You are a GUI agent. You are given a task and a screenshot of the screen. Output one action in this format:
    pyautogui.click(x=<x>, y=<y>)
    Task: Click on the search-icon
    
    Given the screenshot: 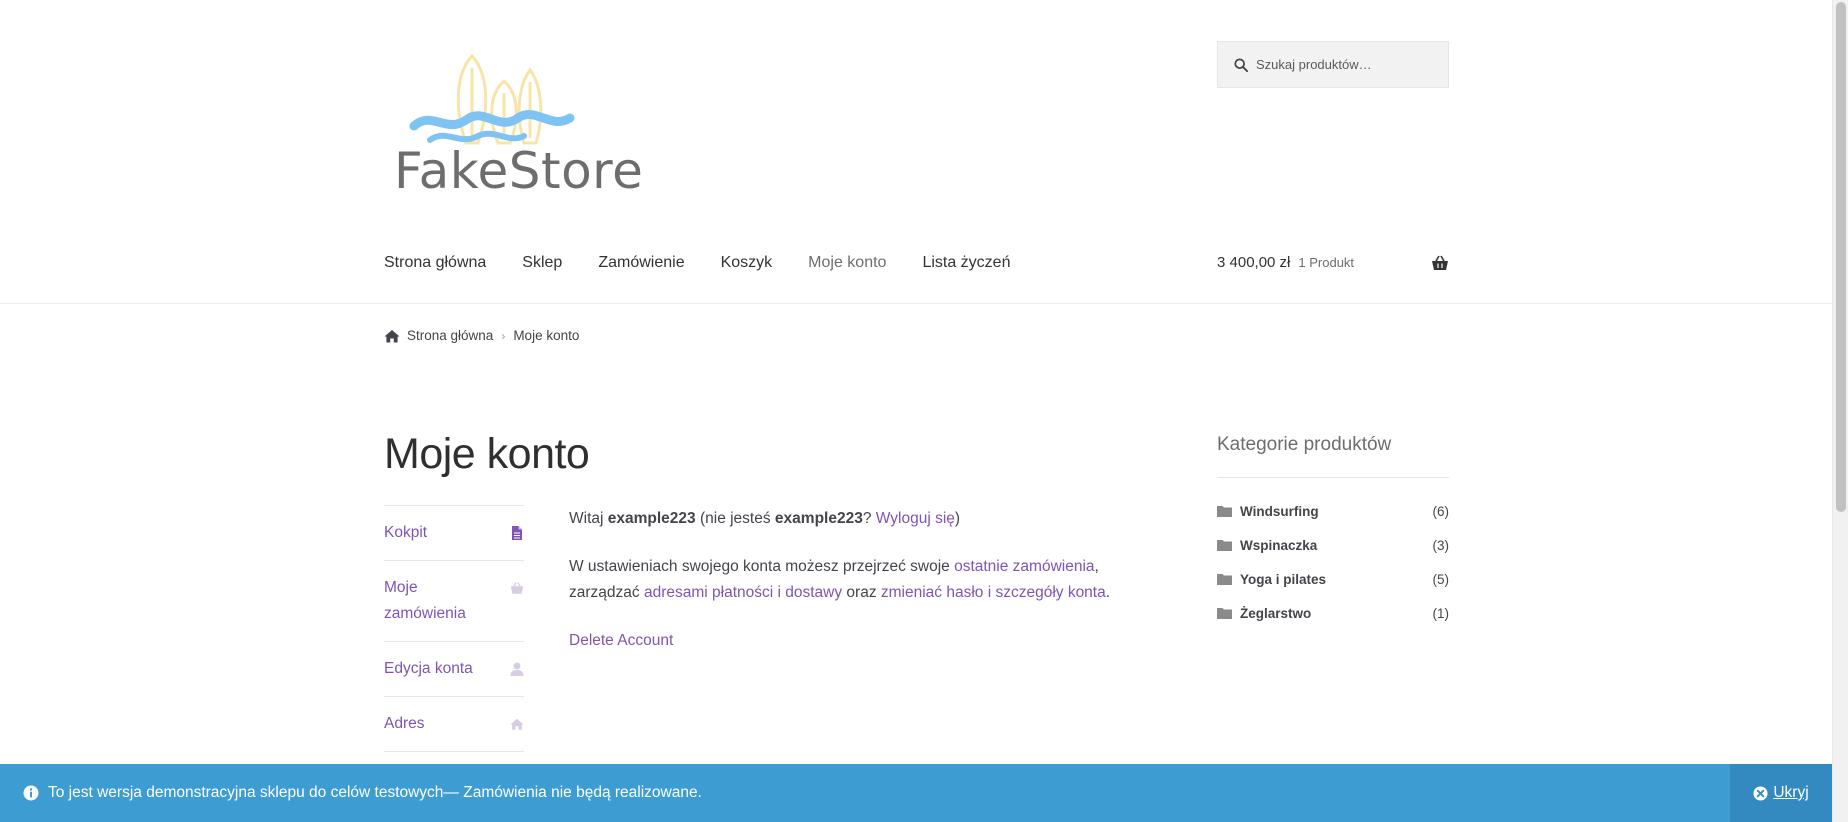 What is the action you would take?
    pyautogui.click(x=1241, y=64)
    